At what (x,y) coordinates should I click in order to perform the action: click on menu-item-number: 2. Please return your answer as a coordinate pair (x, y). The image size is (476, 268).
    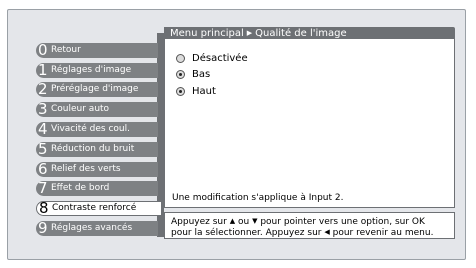
    Looking at the image, I should click on (43, 89).